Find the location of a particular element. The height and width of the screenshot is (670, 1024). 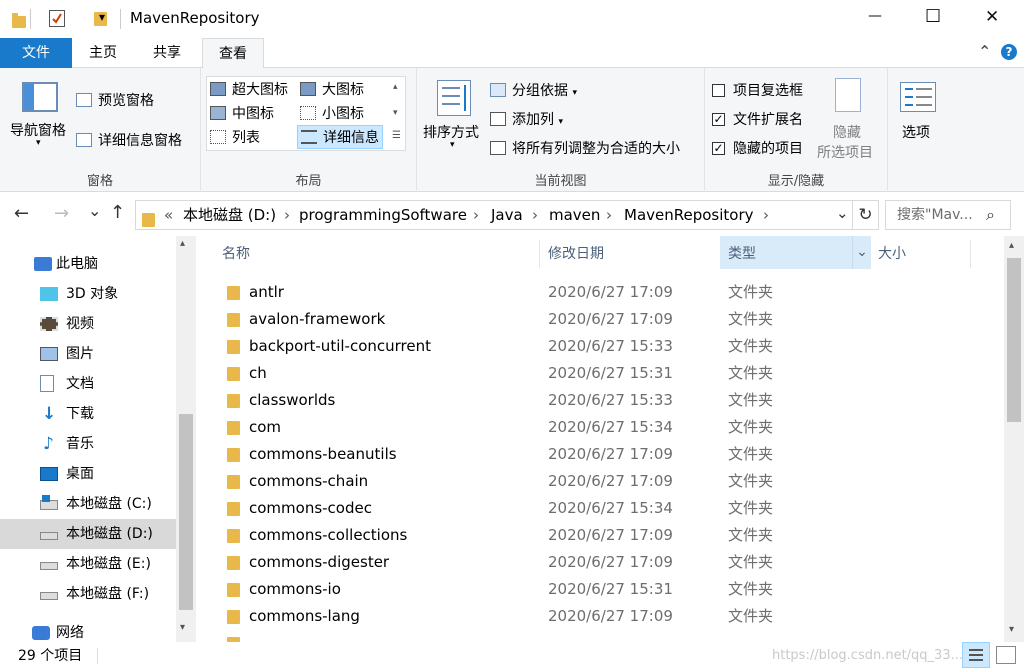

preview-pane-button: 预览窗格 is located at coordinates (115, 100).